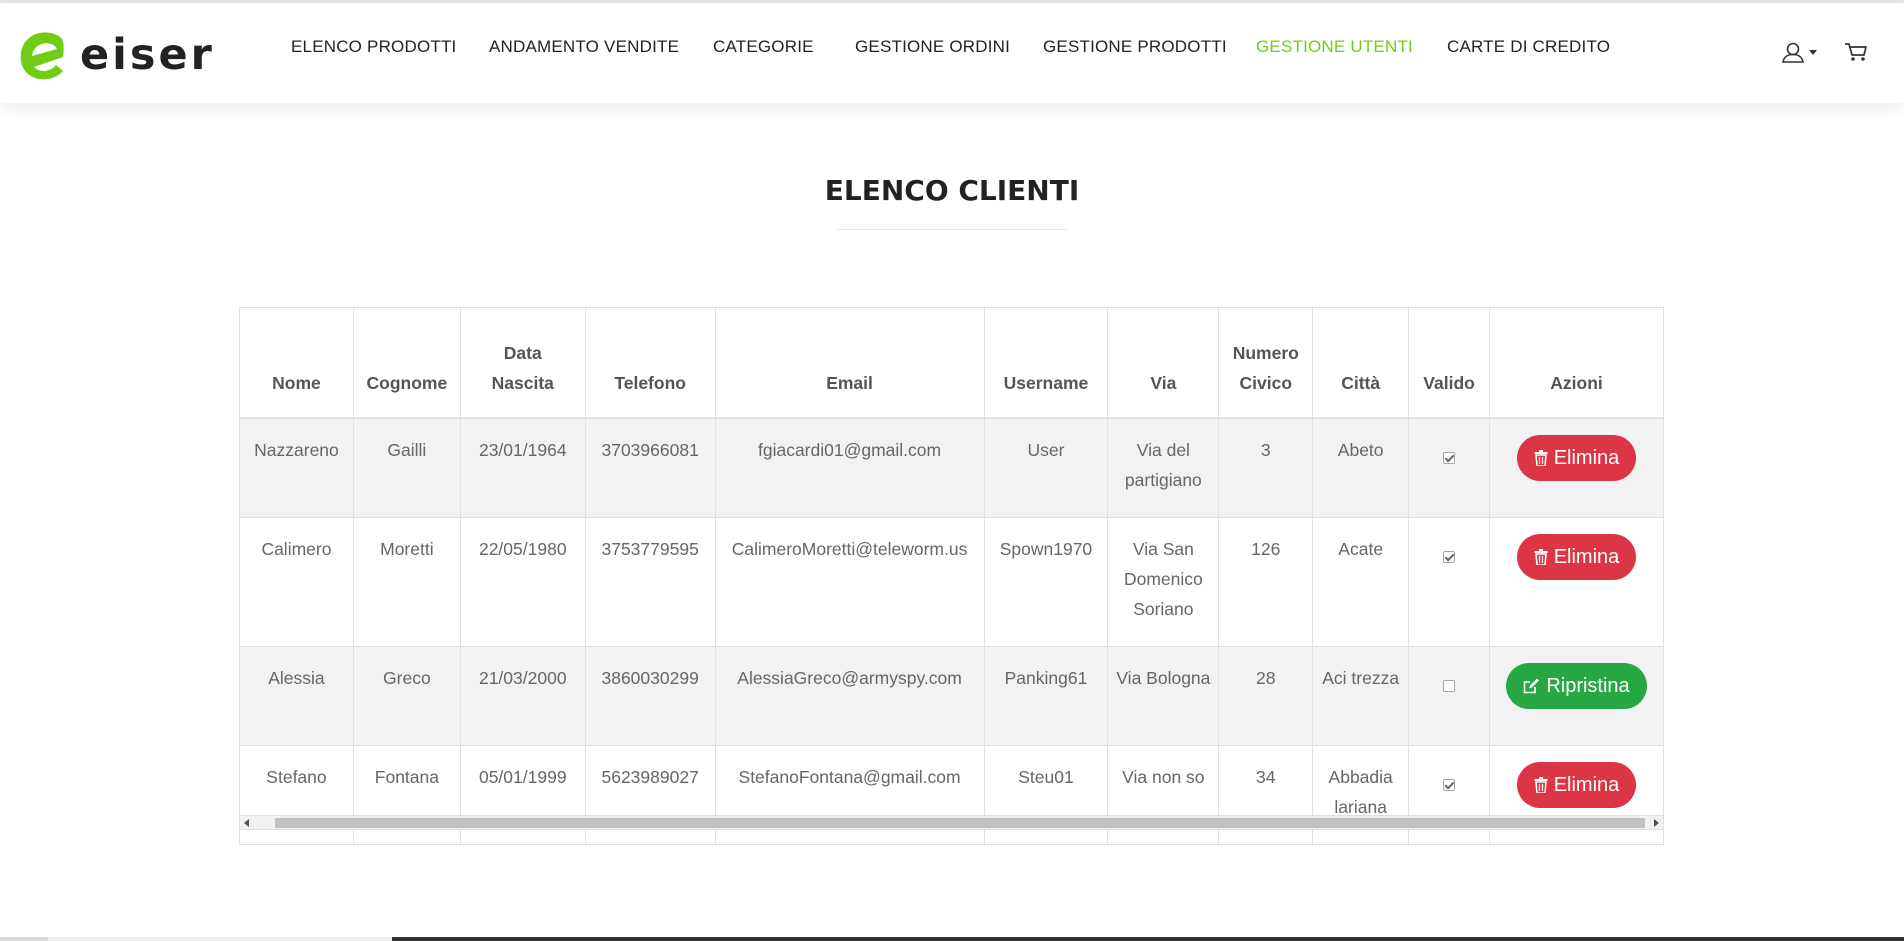 Image resolution: width=1904 pixels, height=941 pixels. I want to click on cart-icon, so click(1856, 52).